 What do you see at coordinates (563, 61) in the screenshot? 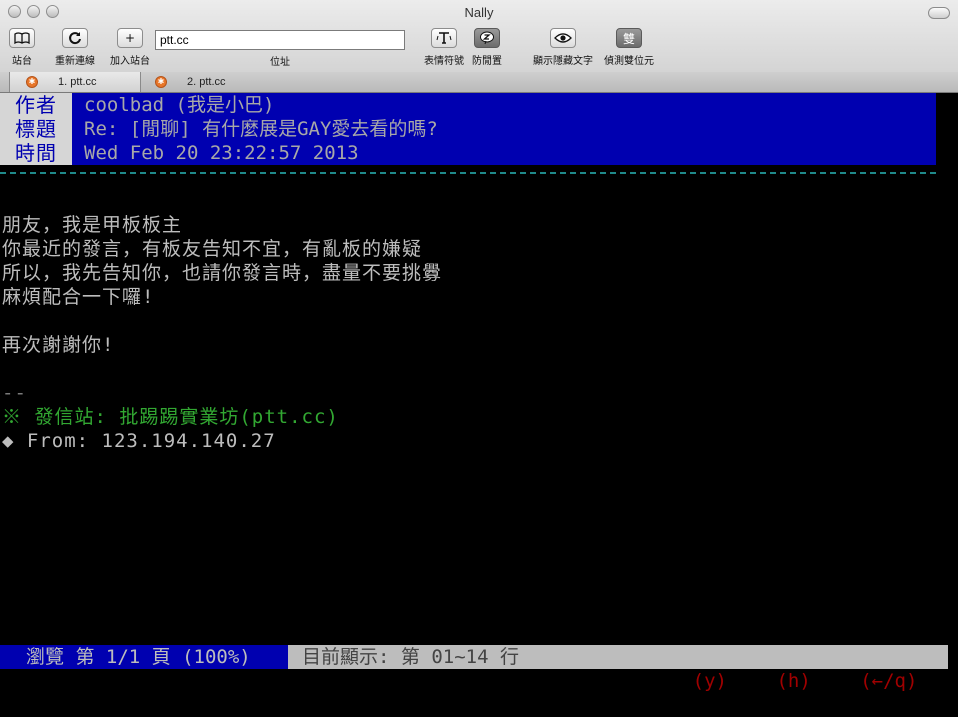
I see `show-hidden-label: 顯示隱藏文字` at bounding box center [563, 61].